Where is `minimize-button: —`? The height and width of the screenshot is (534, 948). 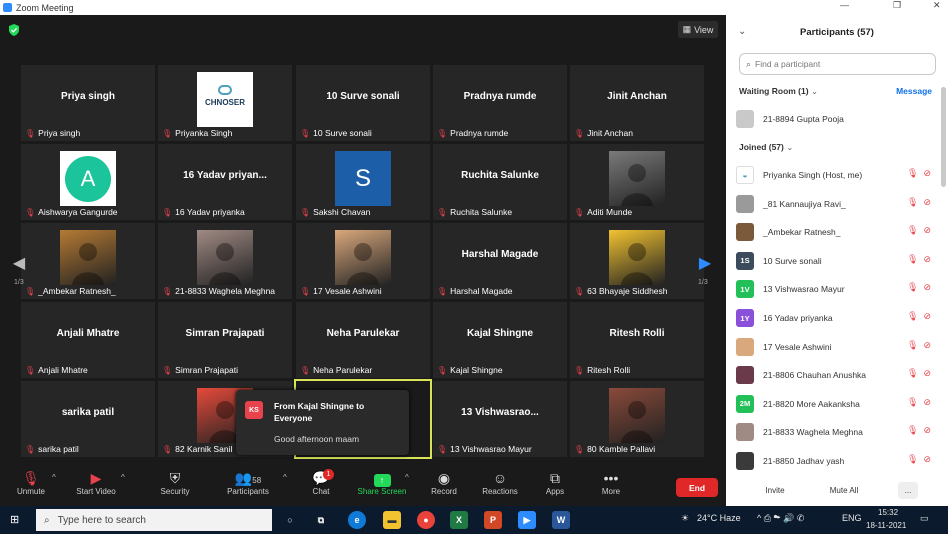
minimize-button: — is located at coordinates (844, 5).